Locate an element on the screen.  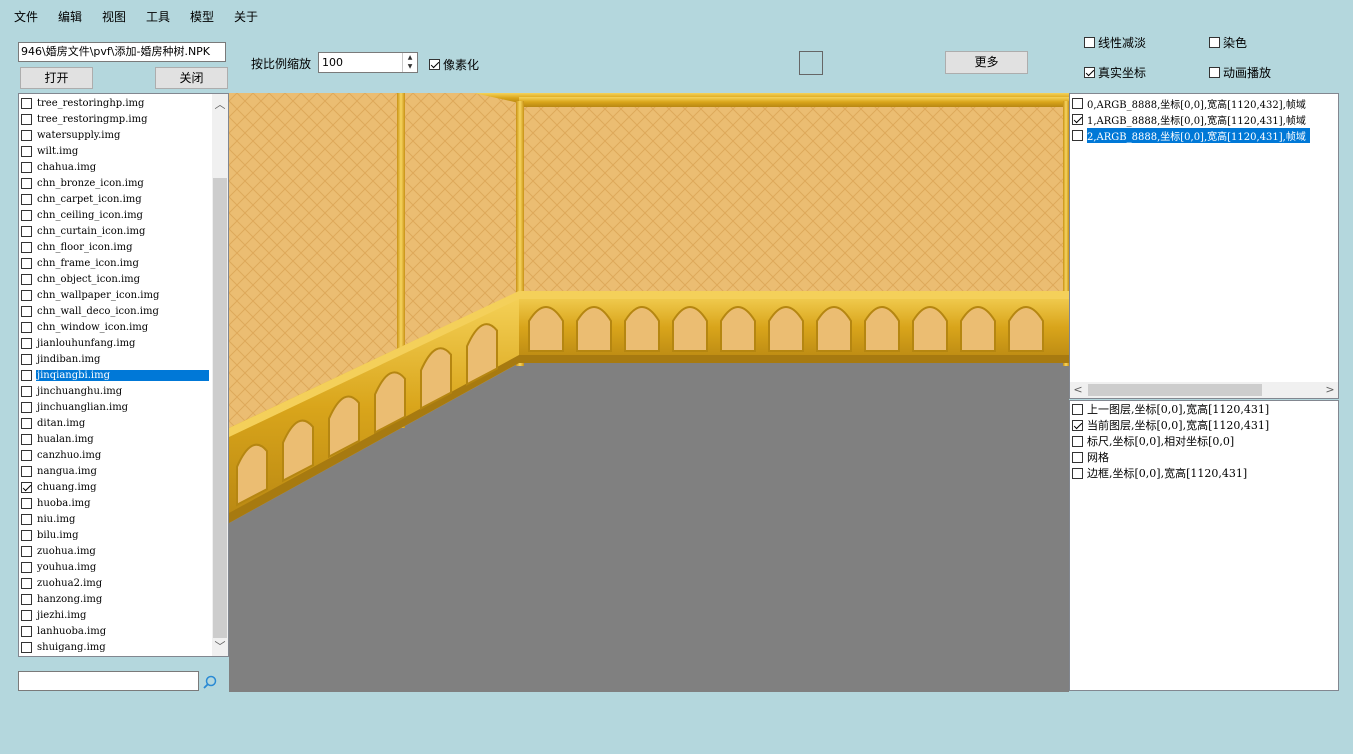
real-coords-checkbox: 真实坐标 is located at coordinates (1115, 72).